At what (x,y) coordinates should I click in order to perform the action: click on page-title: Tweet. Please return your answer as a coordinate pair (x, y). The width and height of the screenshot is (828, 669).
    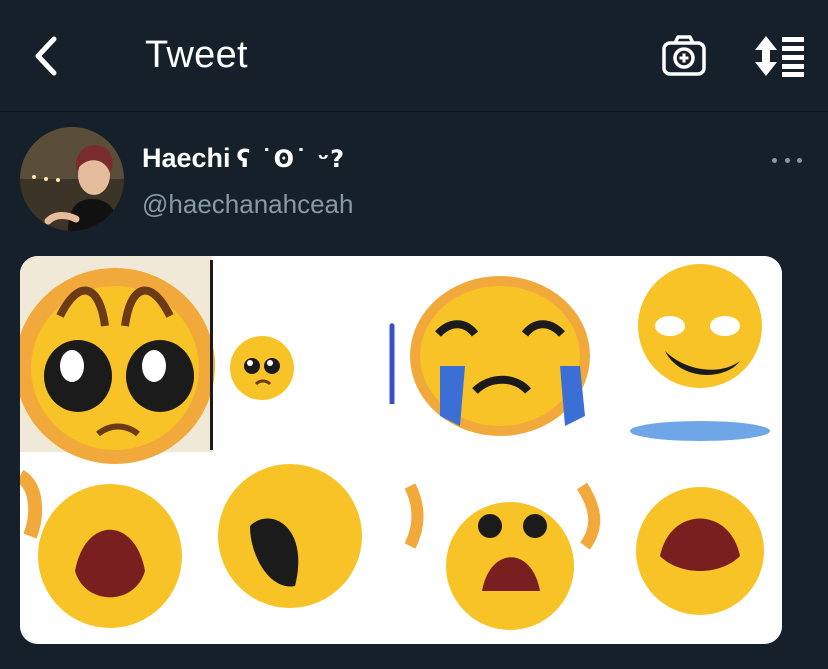
    Looking at the image, I should click on (196, 55).